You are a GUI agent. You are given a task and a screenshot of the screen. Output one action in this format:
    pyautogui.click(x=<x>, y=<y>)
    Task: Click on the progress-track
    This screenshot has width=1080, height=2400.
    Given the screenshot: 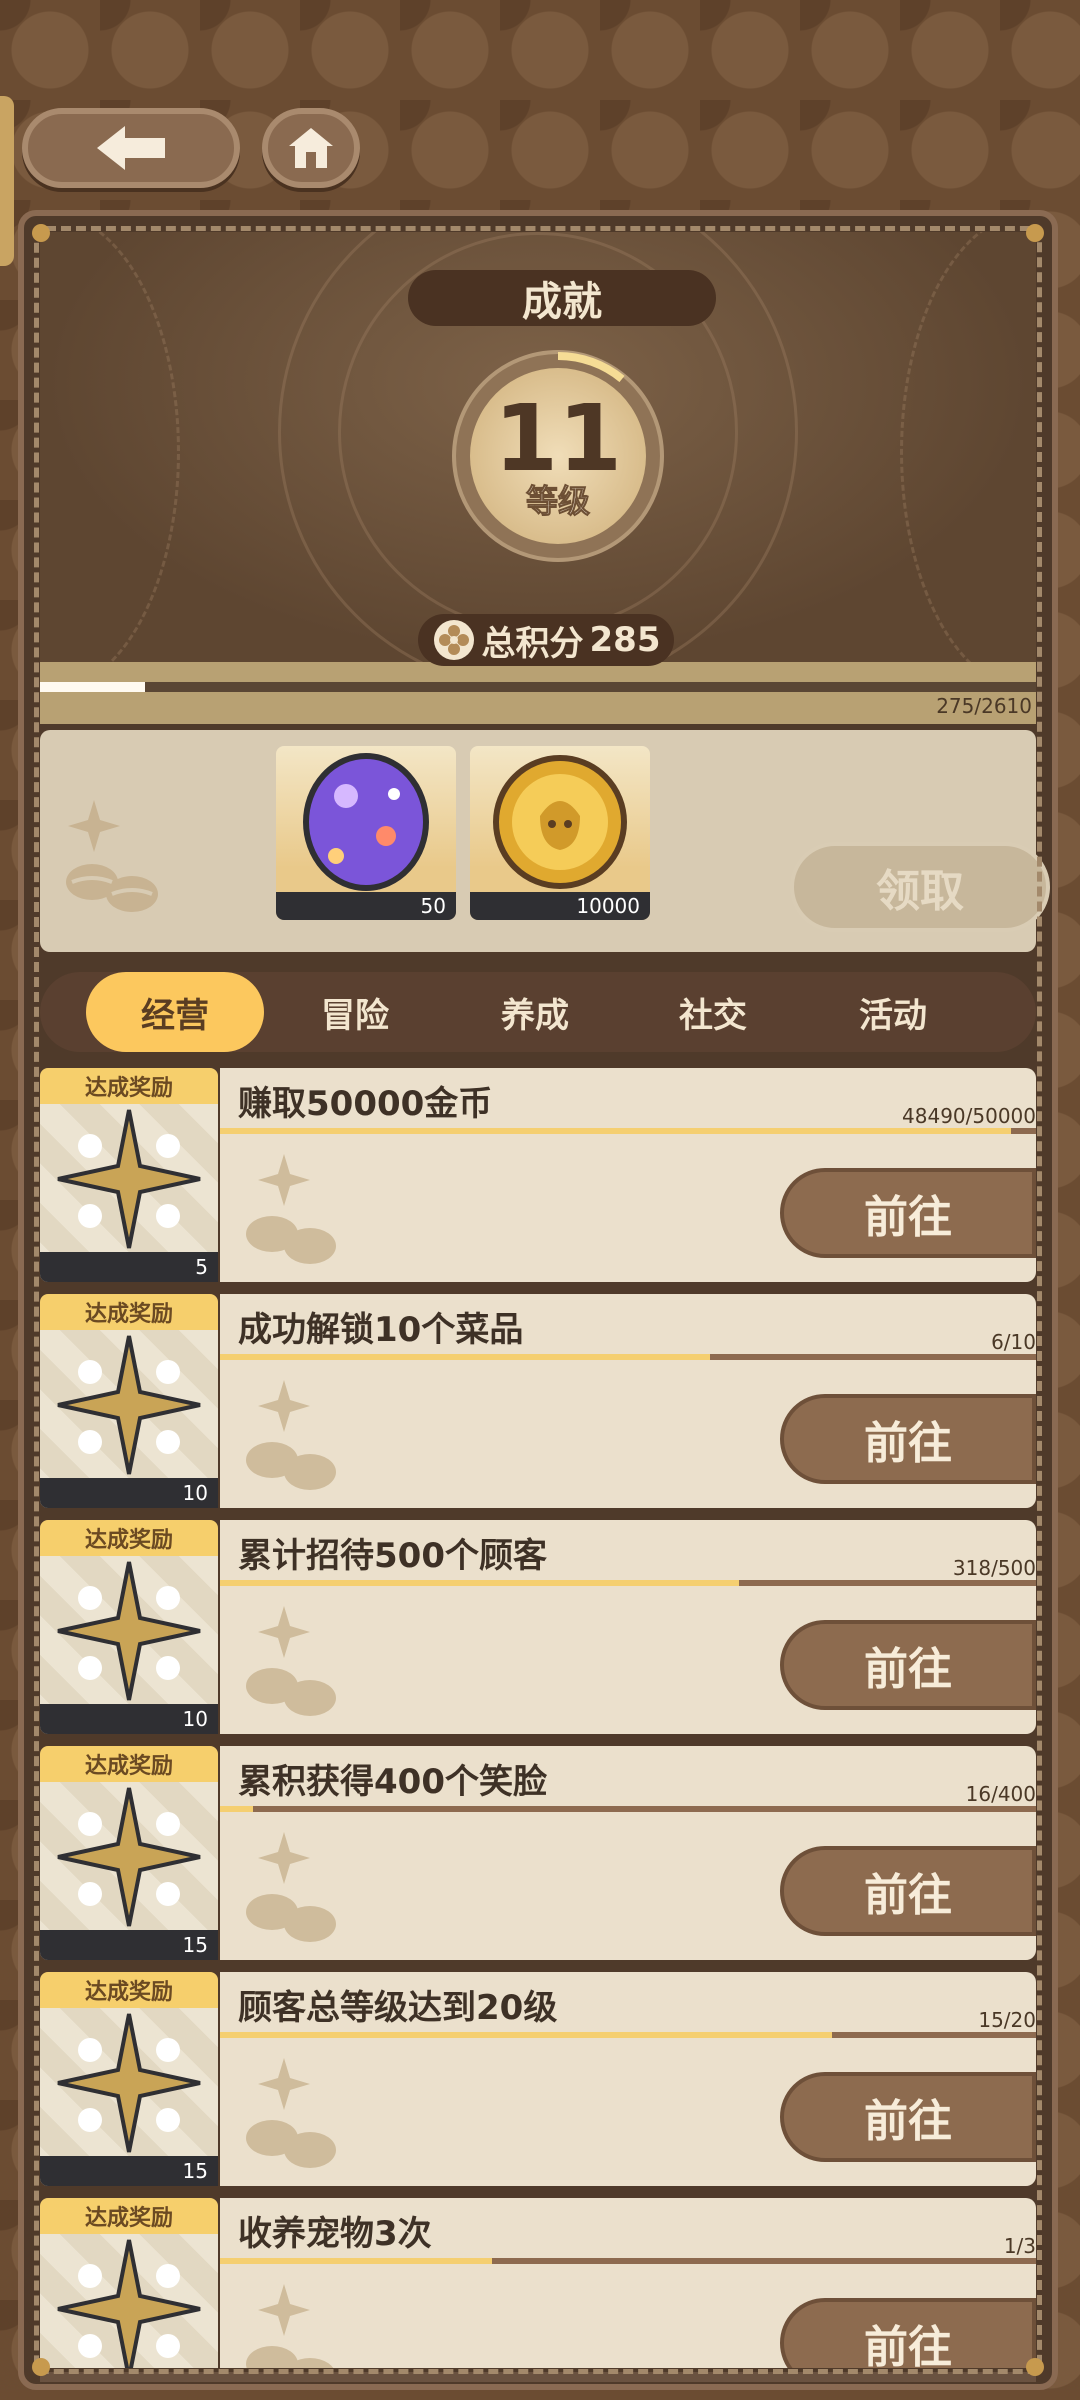 What is the action you would take?
    pyautogui.click(x=538, y=687)
    